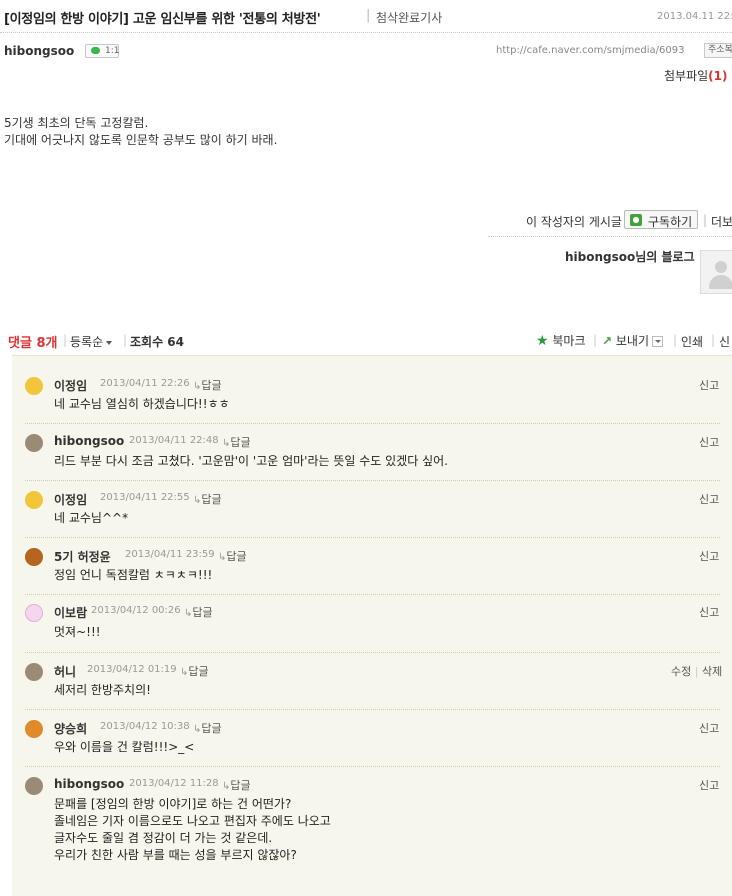  I want to click on report-button: 신, so click(724, 341).